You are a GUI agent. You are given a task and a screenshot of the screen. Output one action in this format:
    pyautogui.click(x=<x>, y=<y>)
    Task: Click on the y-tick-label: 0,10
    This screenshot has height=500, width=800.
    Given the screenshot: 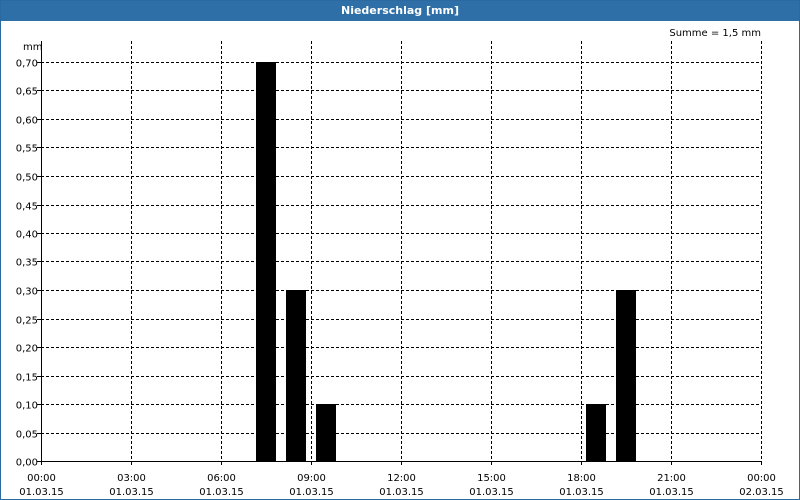 What is the action you would take?
    pyautogui.click(x=27, y=406)
    